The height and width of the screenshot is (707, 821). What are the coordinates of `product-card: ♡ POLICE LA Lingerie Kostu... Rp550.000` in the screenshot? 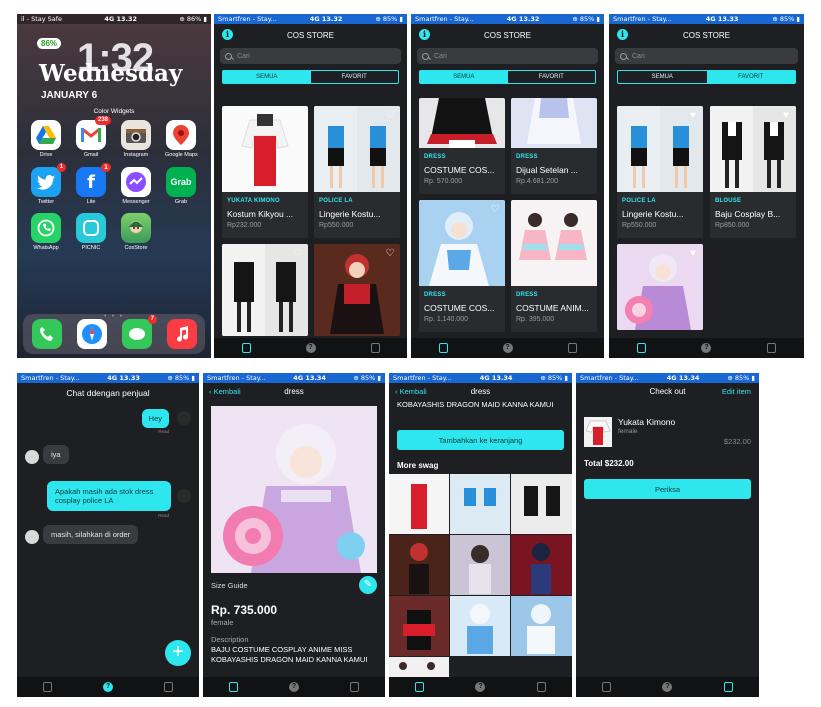 It's located at (357, 172).